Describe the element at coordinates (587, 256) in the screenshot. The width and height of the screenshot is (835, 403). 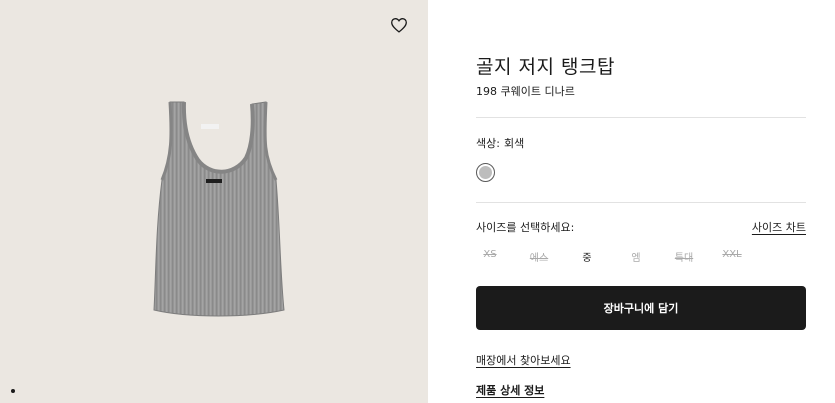
I see `size-option-m: 중` at that location.